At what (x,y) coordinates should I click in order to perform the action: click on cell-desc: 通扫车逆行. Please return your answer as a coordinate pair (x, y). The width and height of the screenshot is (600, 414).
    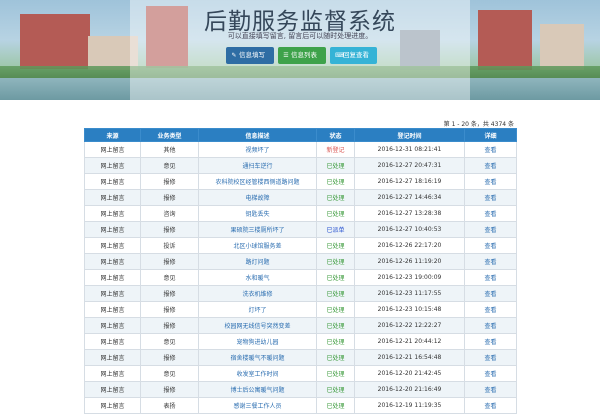
    Looking at the image, I should click on (257, 165).